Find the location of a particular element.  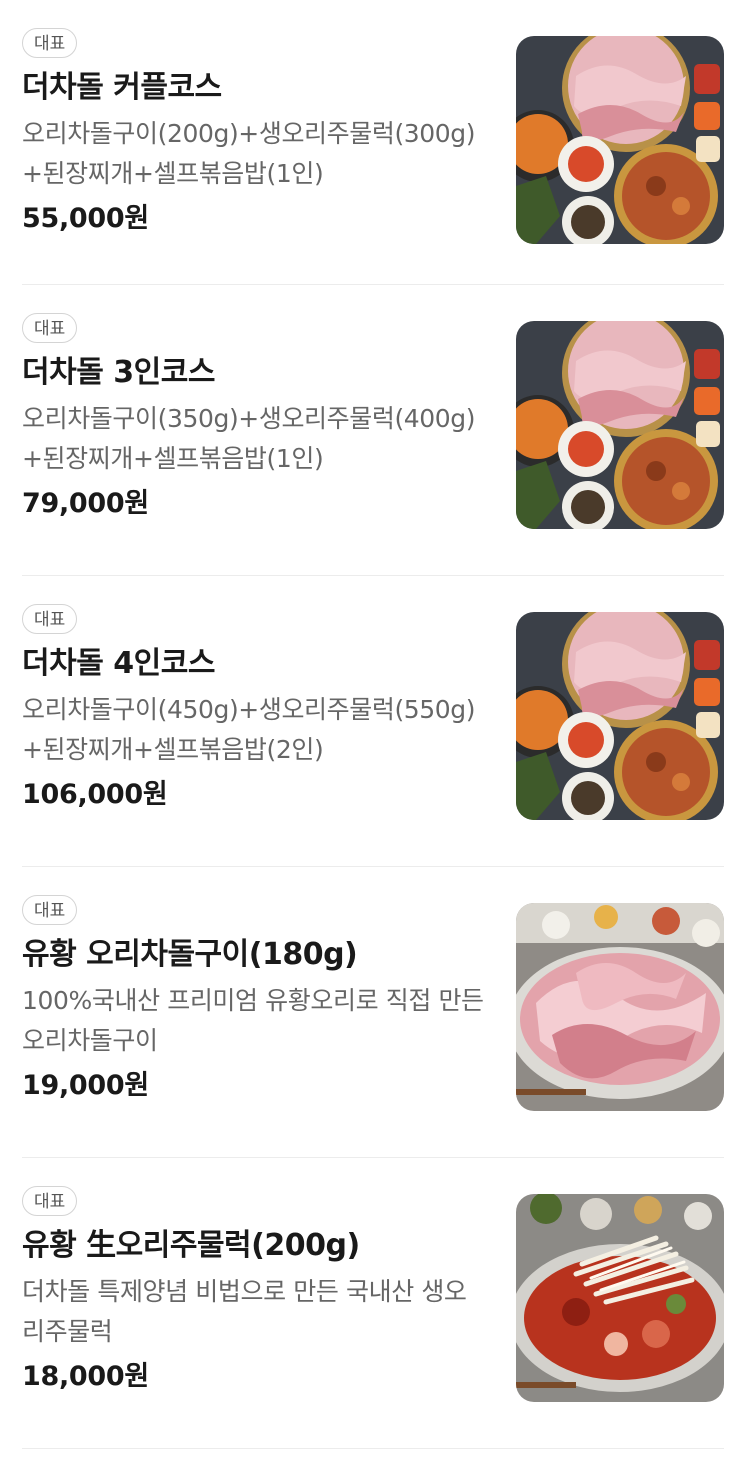

menu-item-name: 유황 生오리주물럭(200g) is located at coordinates (191, 1245).